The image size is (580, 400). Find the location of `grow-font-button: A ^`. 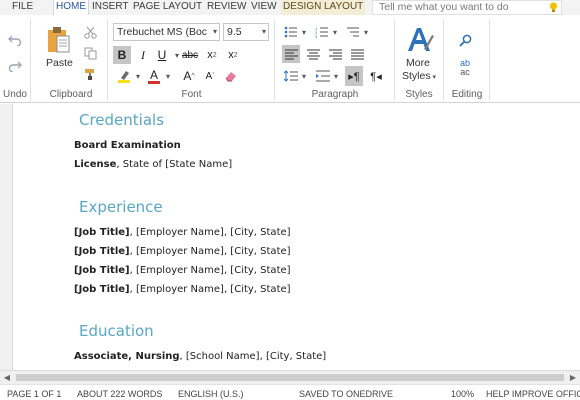

grow-font-button: A ^ is located at coordinates (189, 76).